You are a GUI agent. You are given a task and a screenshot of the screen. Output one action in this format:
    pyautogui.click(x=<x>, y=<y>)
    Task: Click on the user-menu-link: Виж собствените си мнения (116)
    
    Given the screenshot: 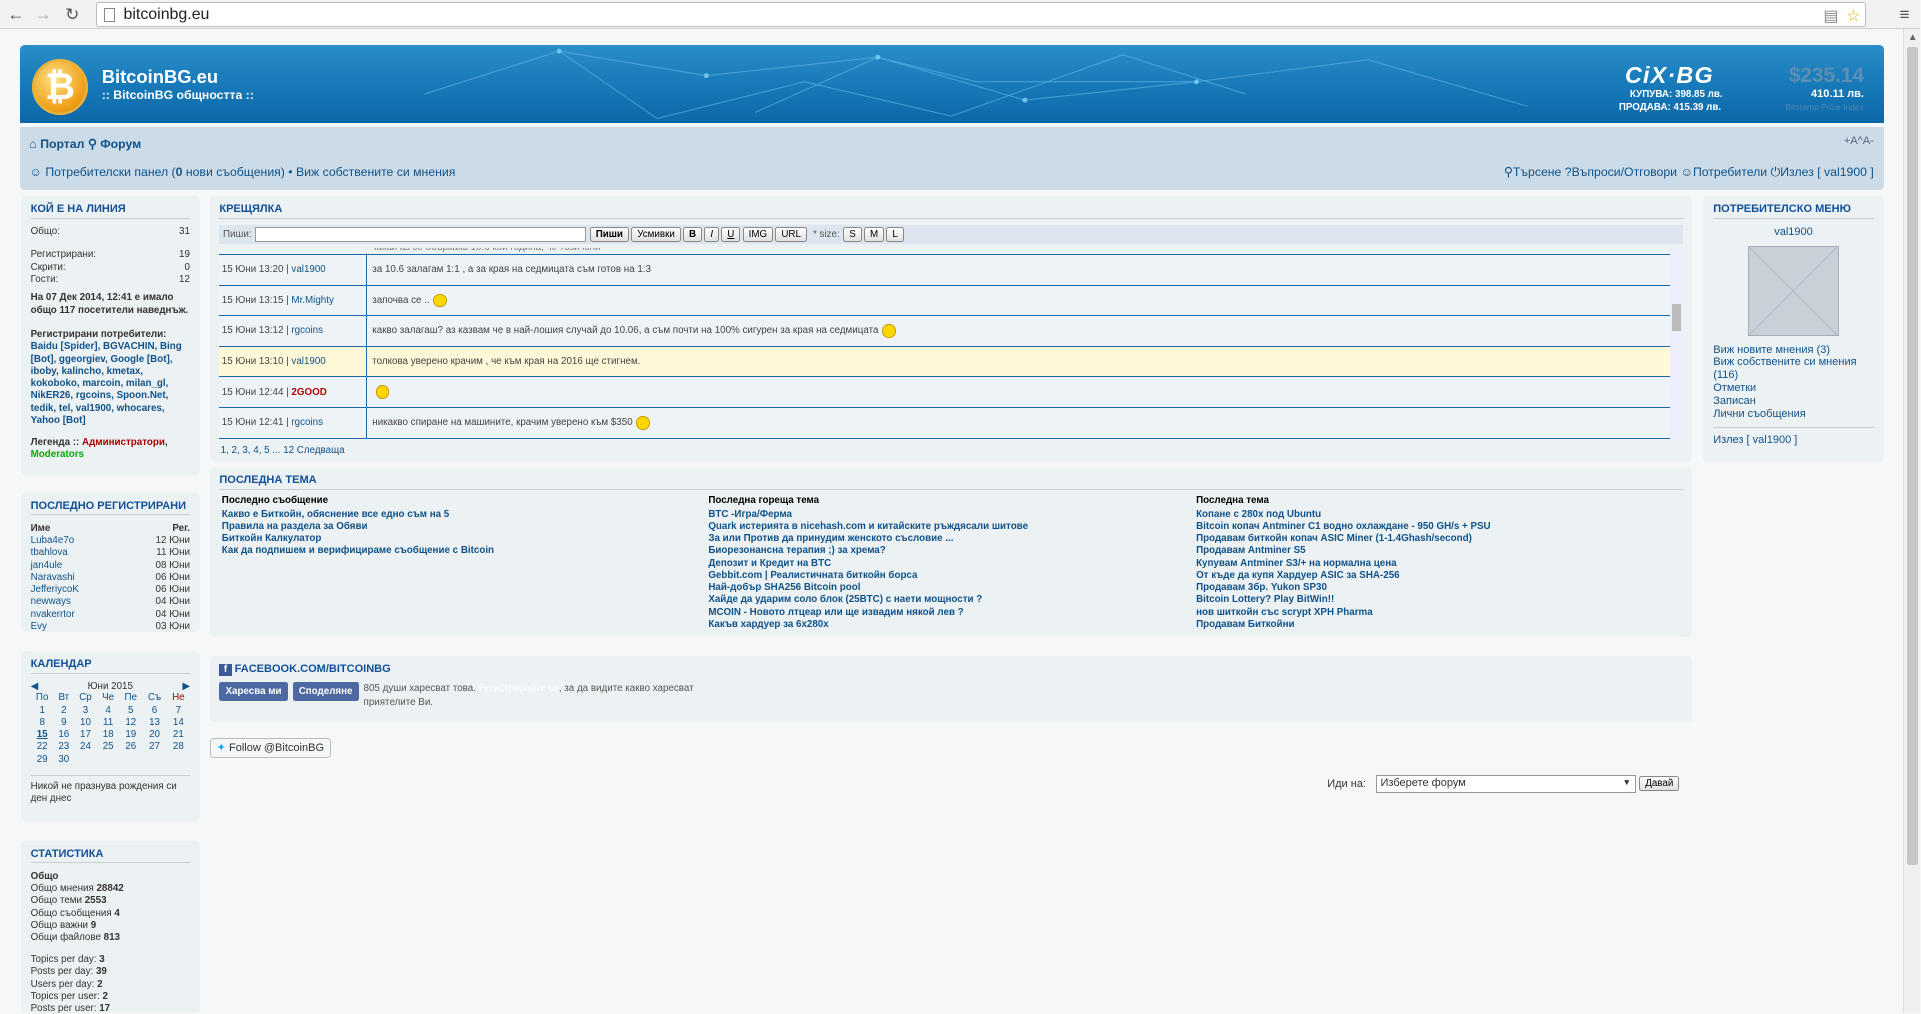 What is the action you would take?
    pyautogui.click(x=1793, y=369)
    